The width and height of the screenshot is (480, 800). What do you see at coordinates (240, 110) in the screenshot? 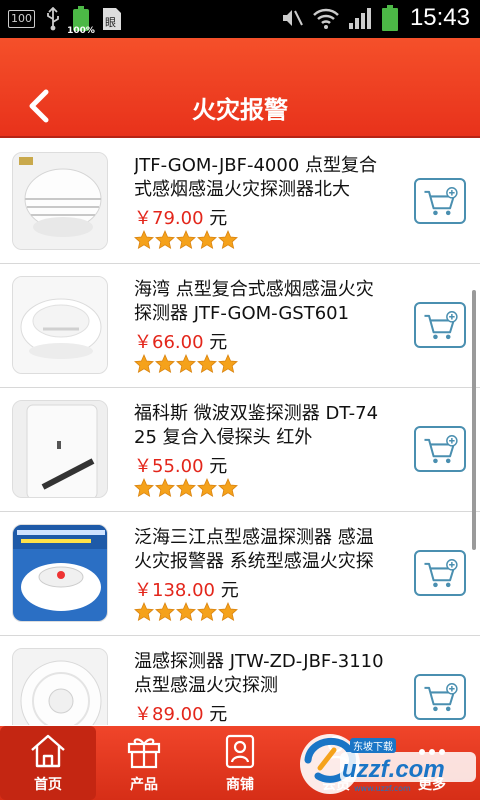
I see `page-title: 火灾报警` at bounding box center [240, 110].